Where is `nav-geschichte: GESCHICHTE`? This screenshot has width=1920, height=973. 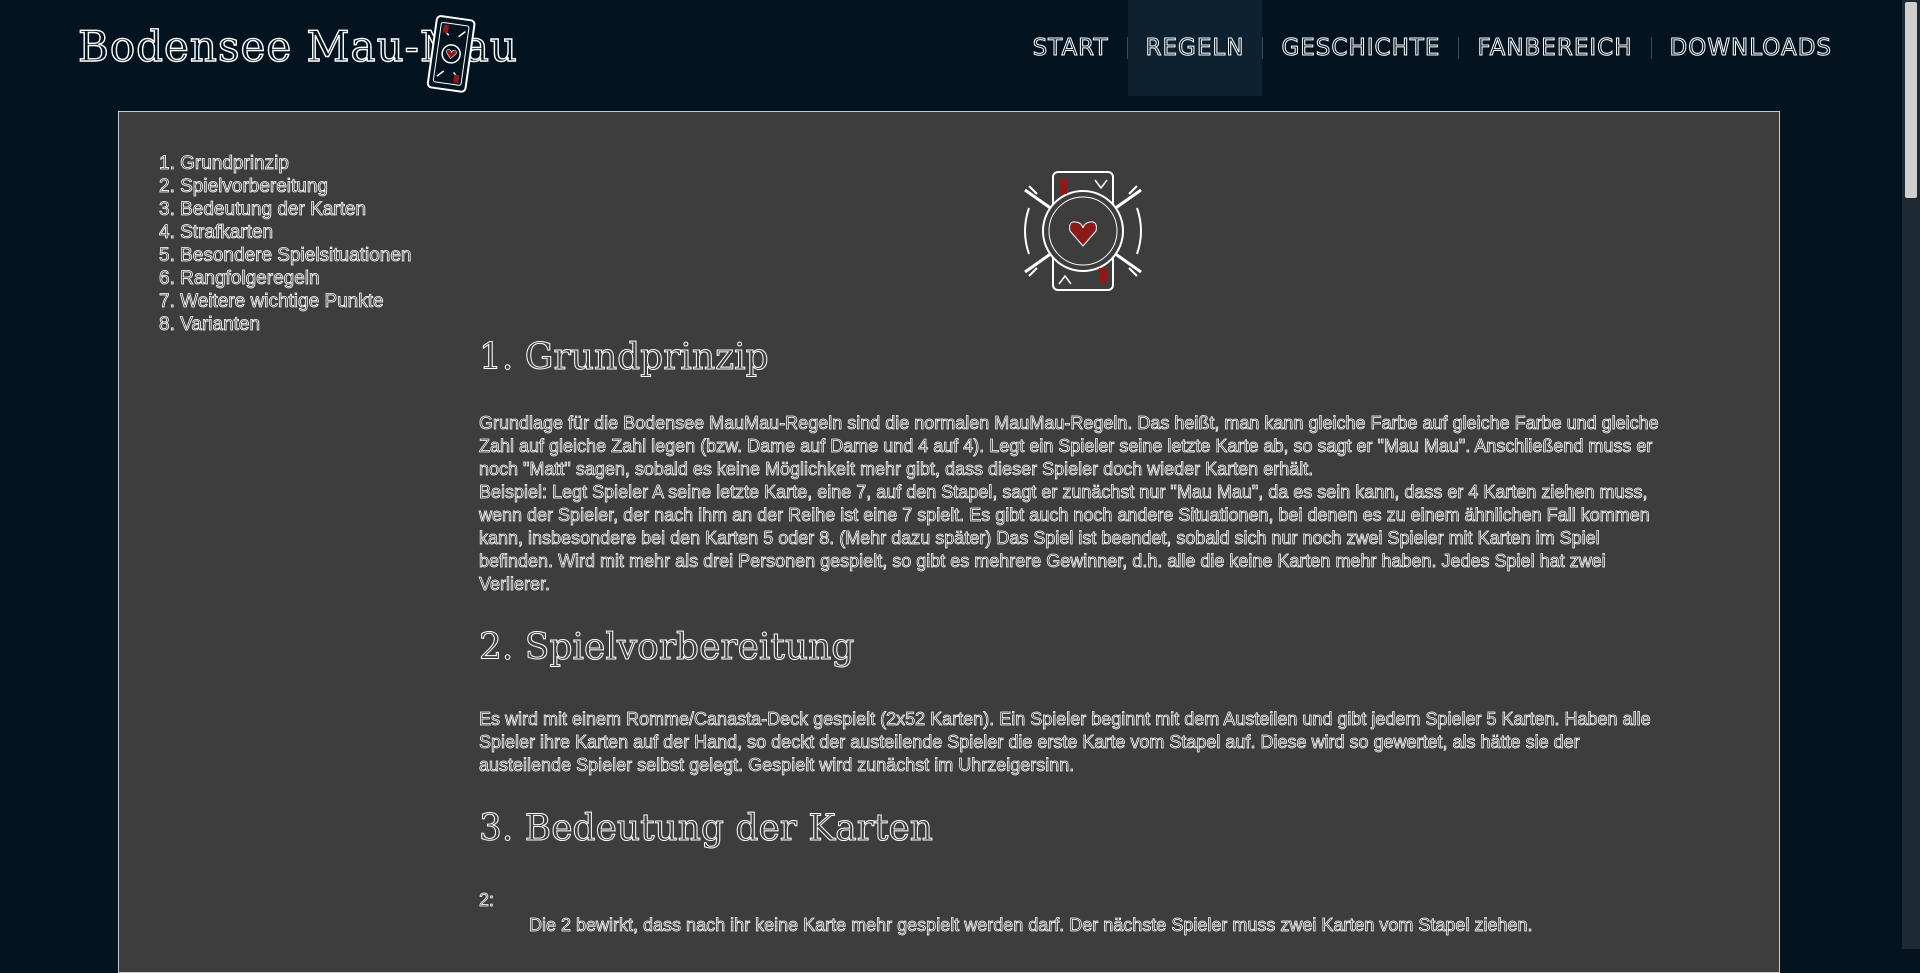 nav-geschichte: GESCHICHTE is located at coordinates (1360, 48).